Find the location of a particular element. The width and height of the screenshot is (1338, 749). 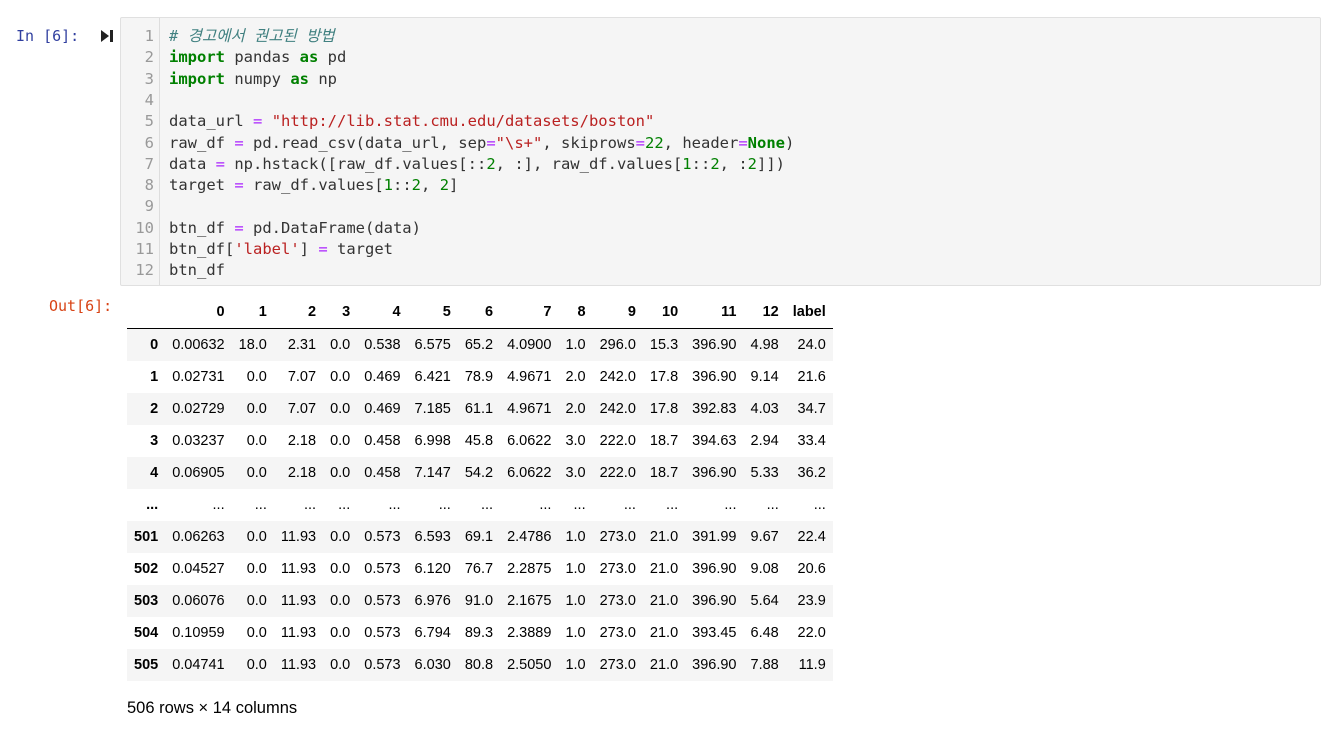

table-cell: 54.2 is located at coordinates (479, 473).